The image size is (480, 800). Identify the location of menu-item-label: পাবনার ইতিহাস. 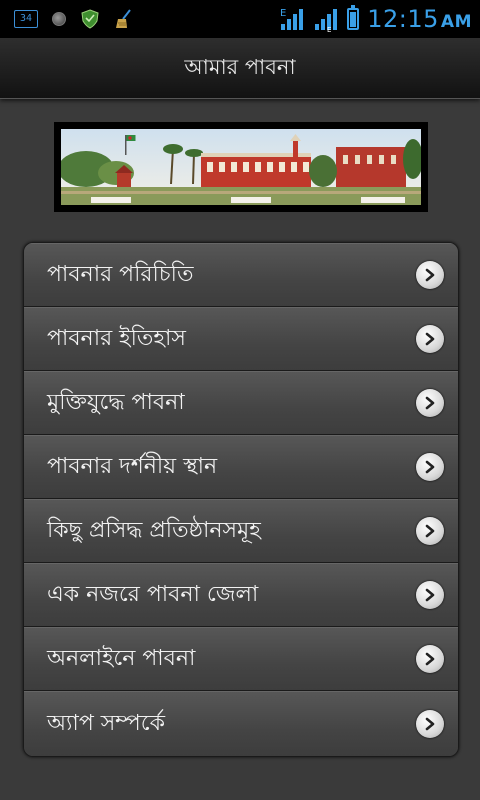
(116, 338).